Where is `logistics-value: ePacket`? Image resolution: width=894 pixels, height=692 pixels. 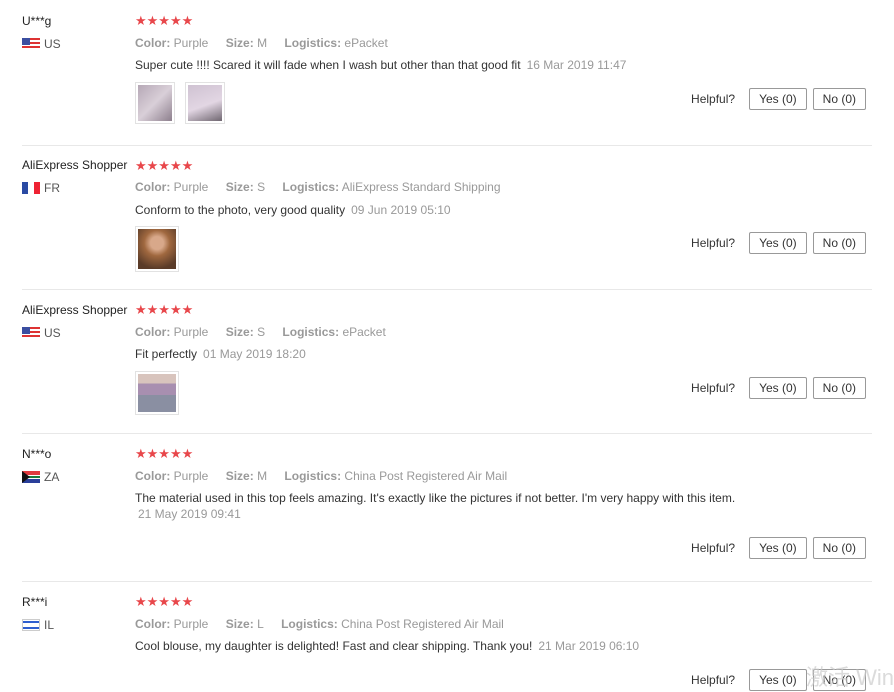 logistics-value: ePacket is located at coordinates (366, 43).